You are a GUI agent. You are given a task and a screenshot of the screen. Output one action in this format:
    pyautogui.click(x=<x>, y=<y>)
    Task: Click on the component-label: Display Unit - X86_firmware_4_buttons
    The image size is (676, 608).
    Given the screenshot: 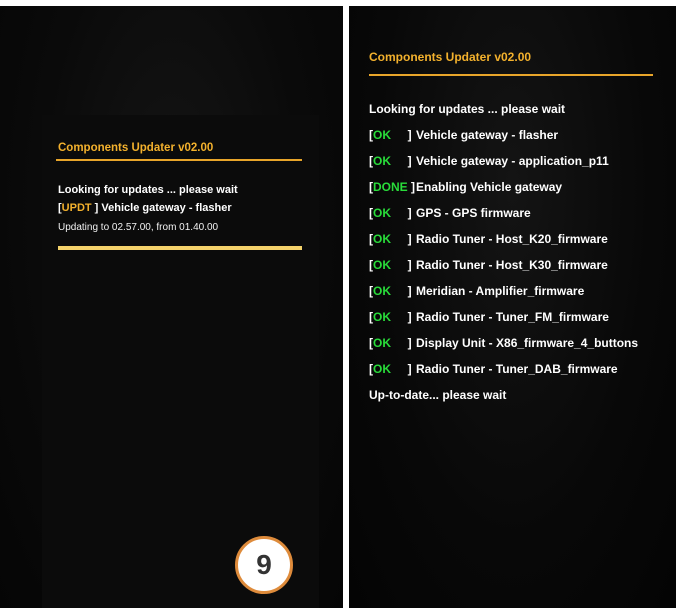 What is the action you would take?
    pyautogui.click(x=527, y=343)
    